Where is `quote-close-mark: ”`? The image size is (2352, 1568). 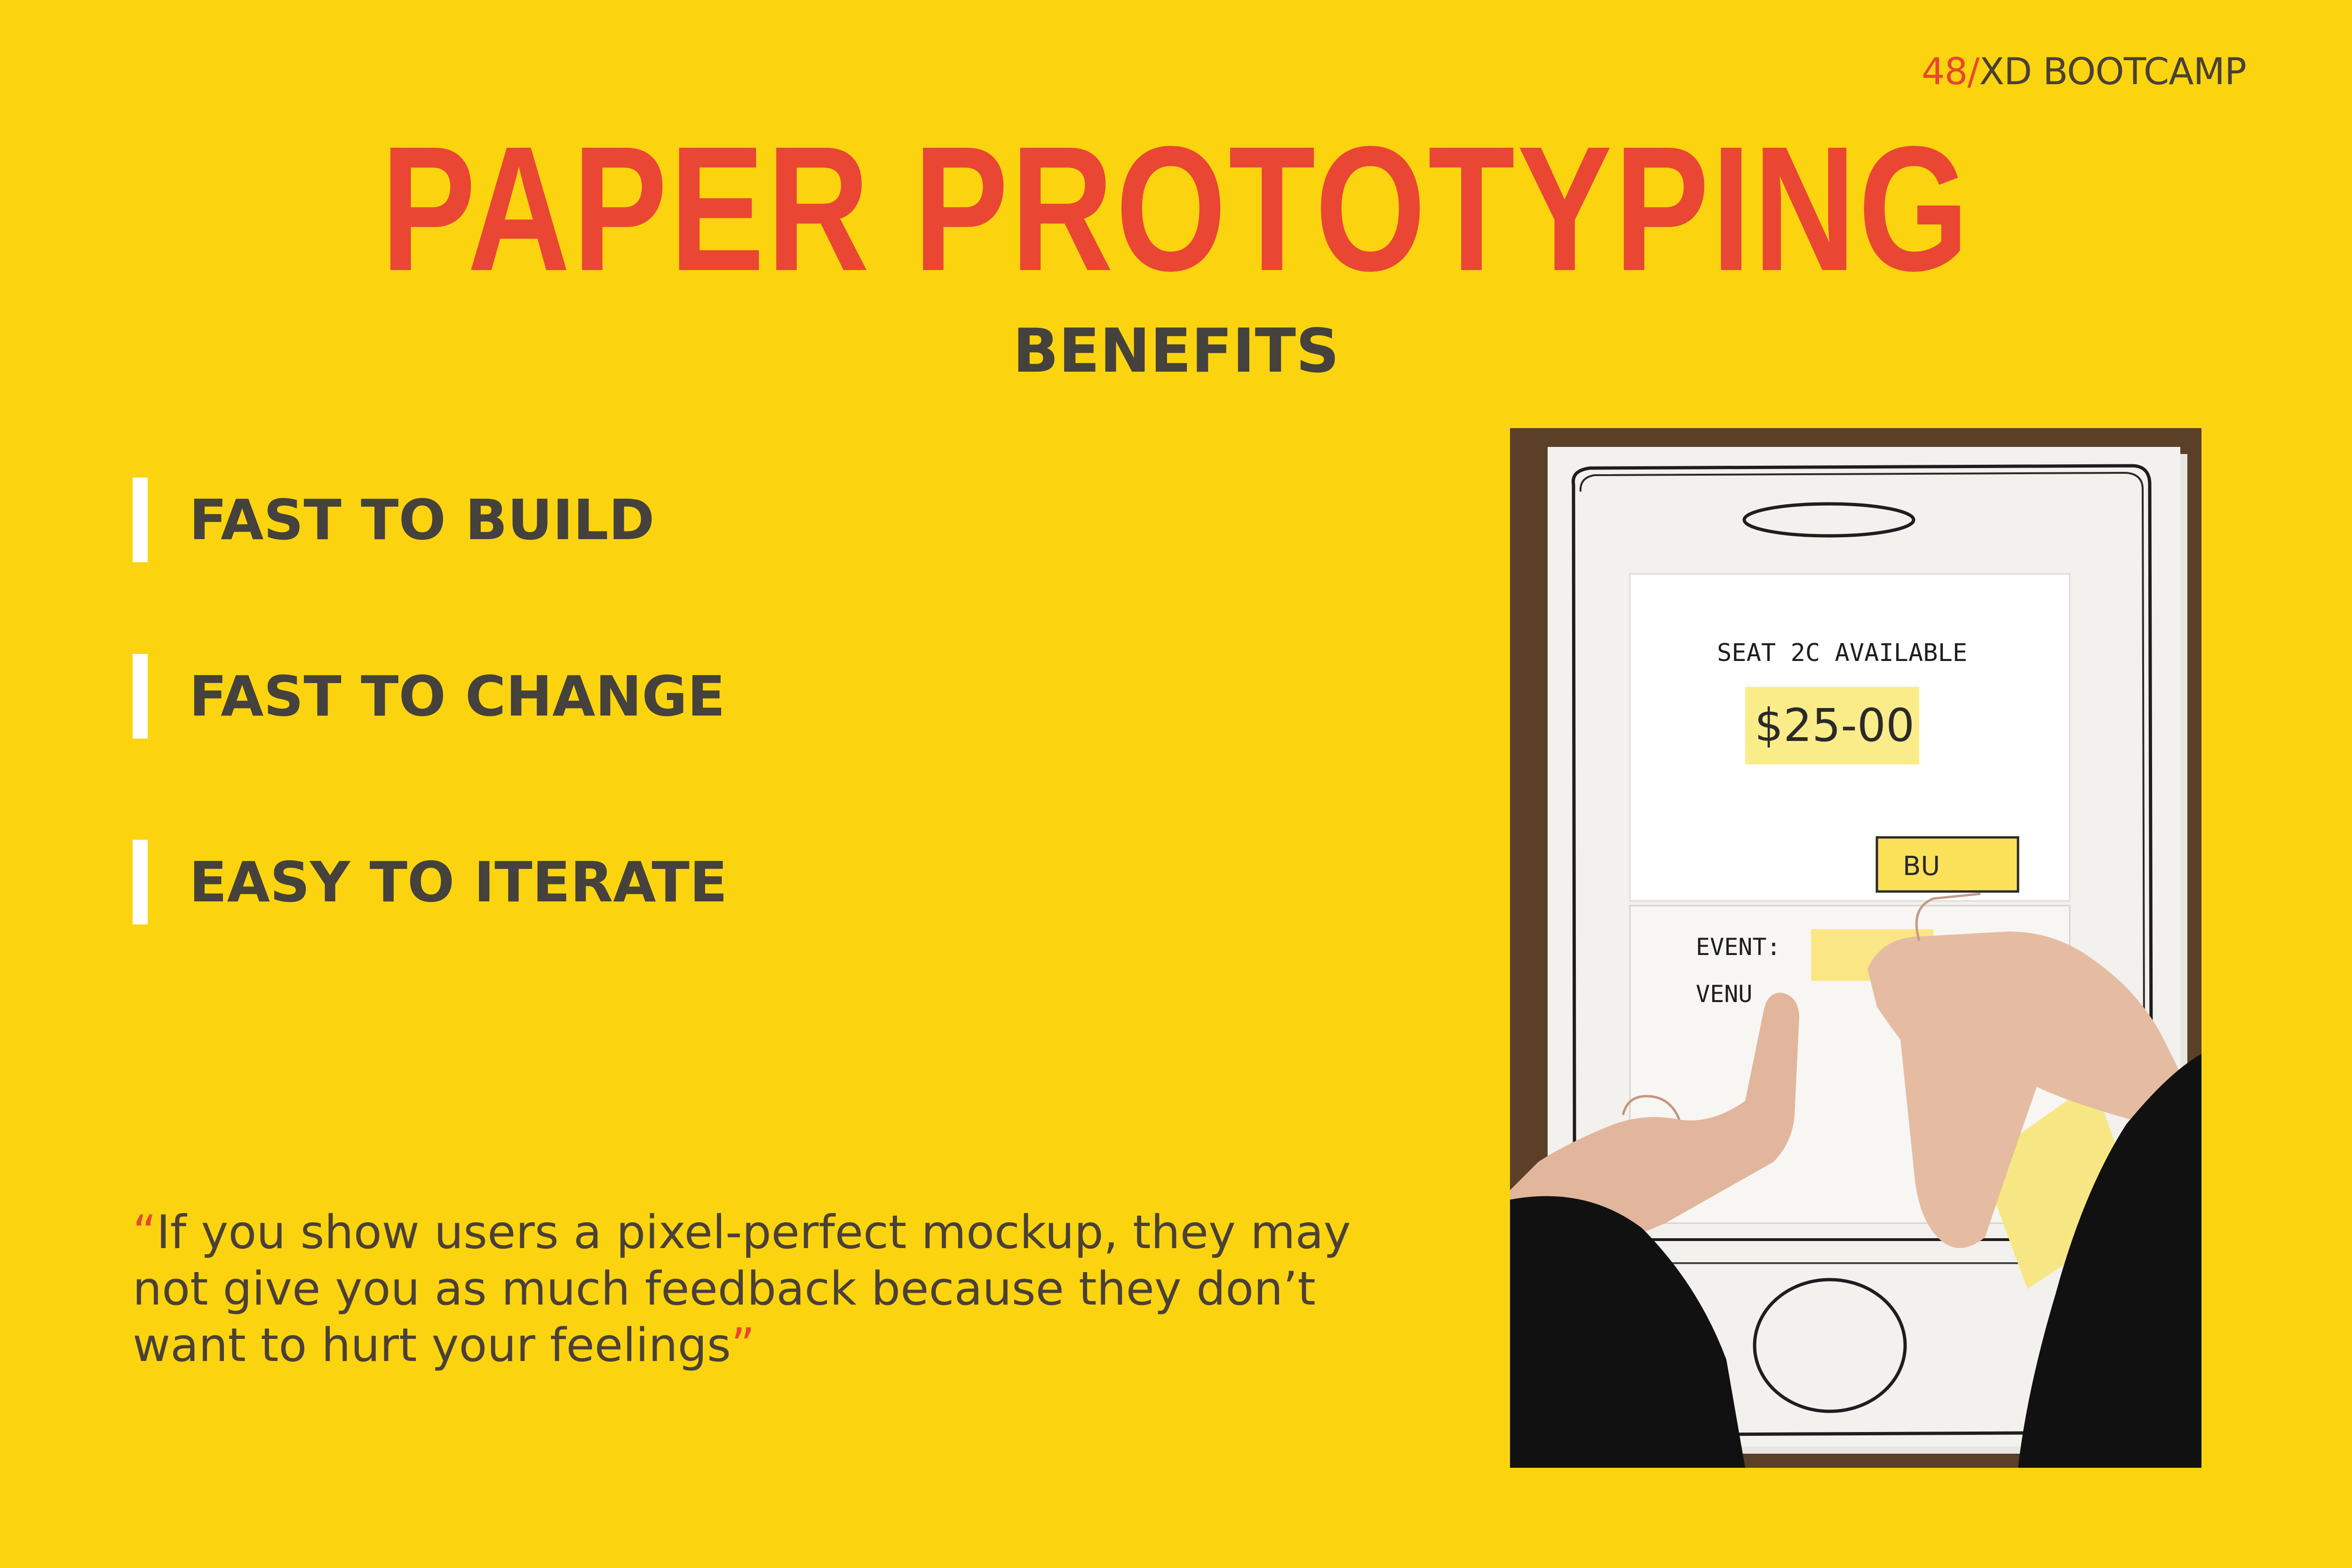
quote-close-mark: ” is located at coordinates (743, 1345).